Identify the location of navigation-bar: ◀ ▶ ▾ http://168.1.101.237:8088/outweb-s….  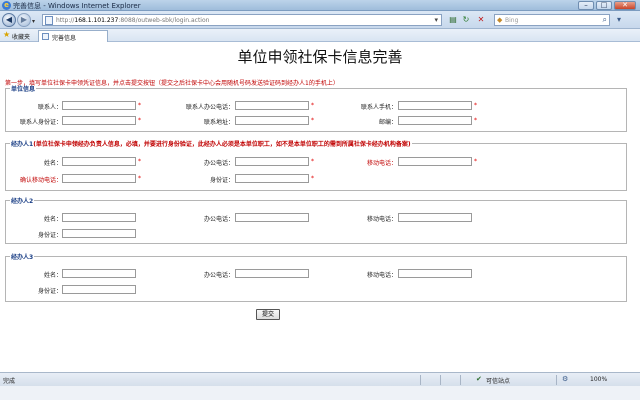
(320, 20).